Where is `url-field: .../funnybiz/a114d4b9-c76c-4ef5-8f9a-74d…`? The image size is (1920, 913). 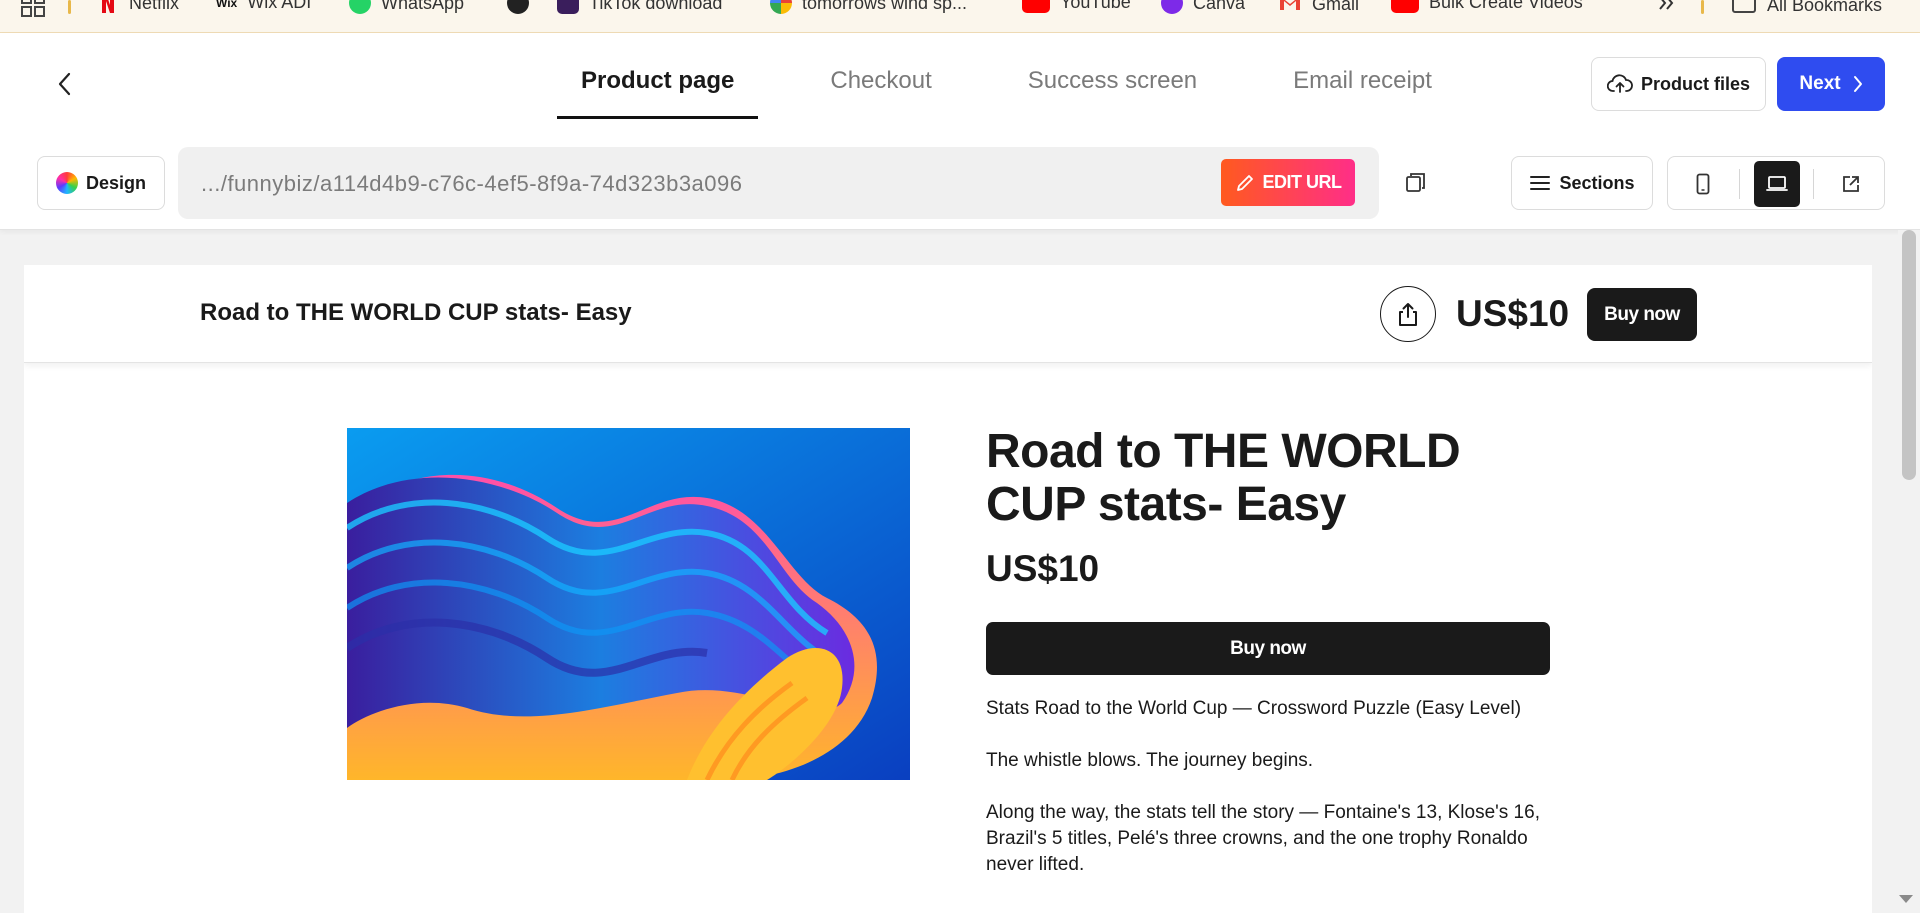
url-field: .../funnybiz/a114d4b9-c76c-4ef5-8f9a-74d… is located at coordinates (778, 183).